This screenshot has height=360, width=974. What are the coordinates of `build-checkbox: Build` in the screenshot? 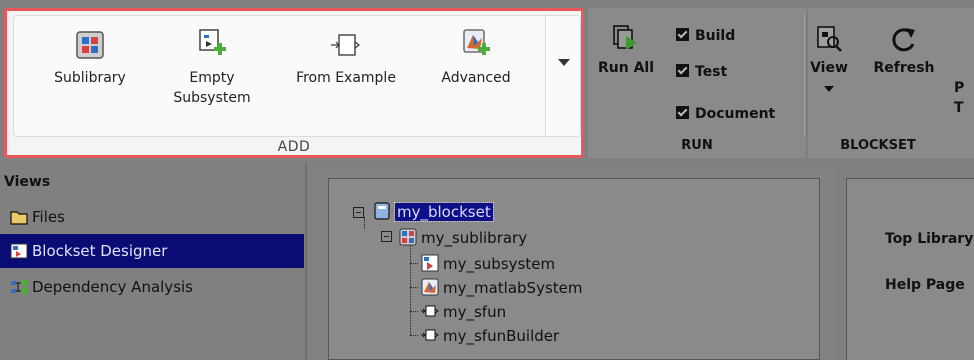 It's located at (705, 36).